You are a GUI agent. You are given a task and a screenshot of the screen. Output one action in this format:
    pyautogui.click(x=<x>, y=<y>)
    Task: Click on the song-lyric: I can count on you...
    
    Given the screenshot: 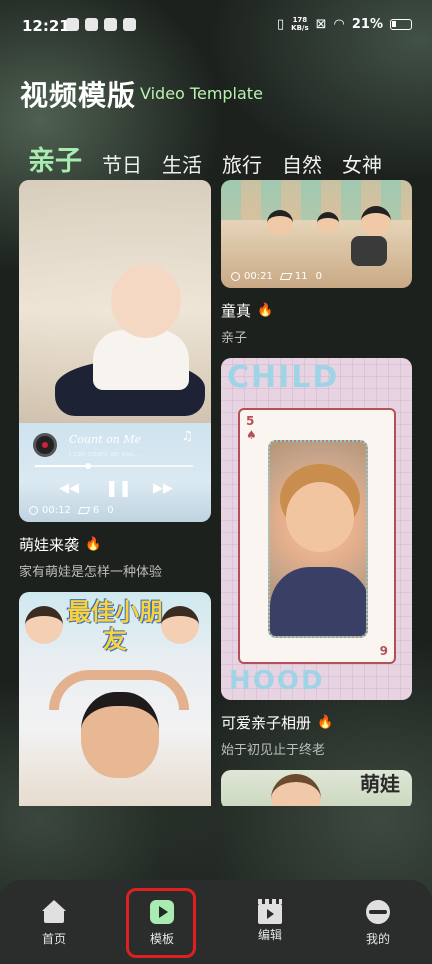 What is the action you would take?
    pyautogui.click(x=105, y=454)
    